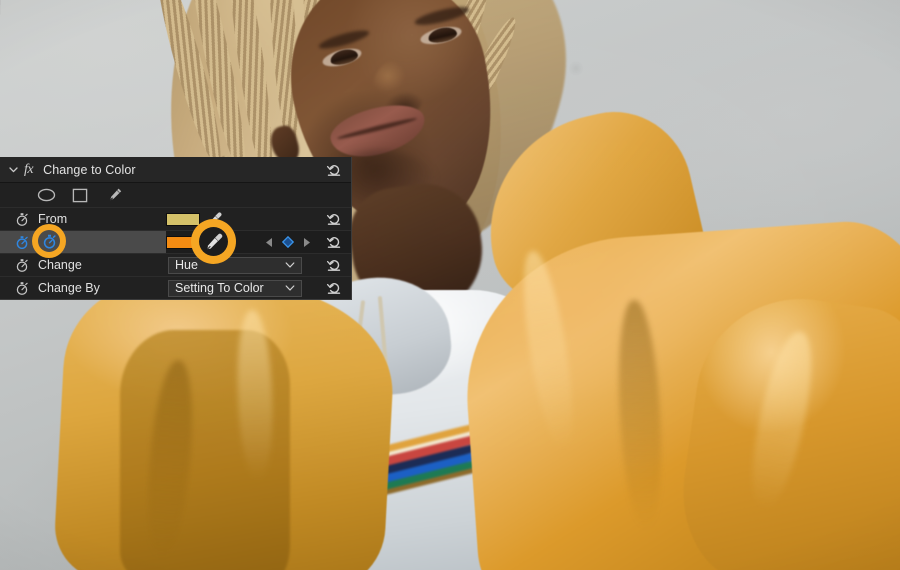  Describe the element at coordinates (175, 170) in the screenshot. I see `effect-header: fx Change to Color` at that location.